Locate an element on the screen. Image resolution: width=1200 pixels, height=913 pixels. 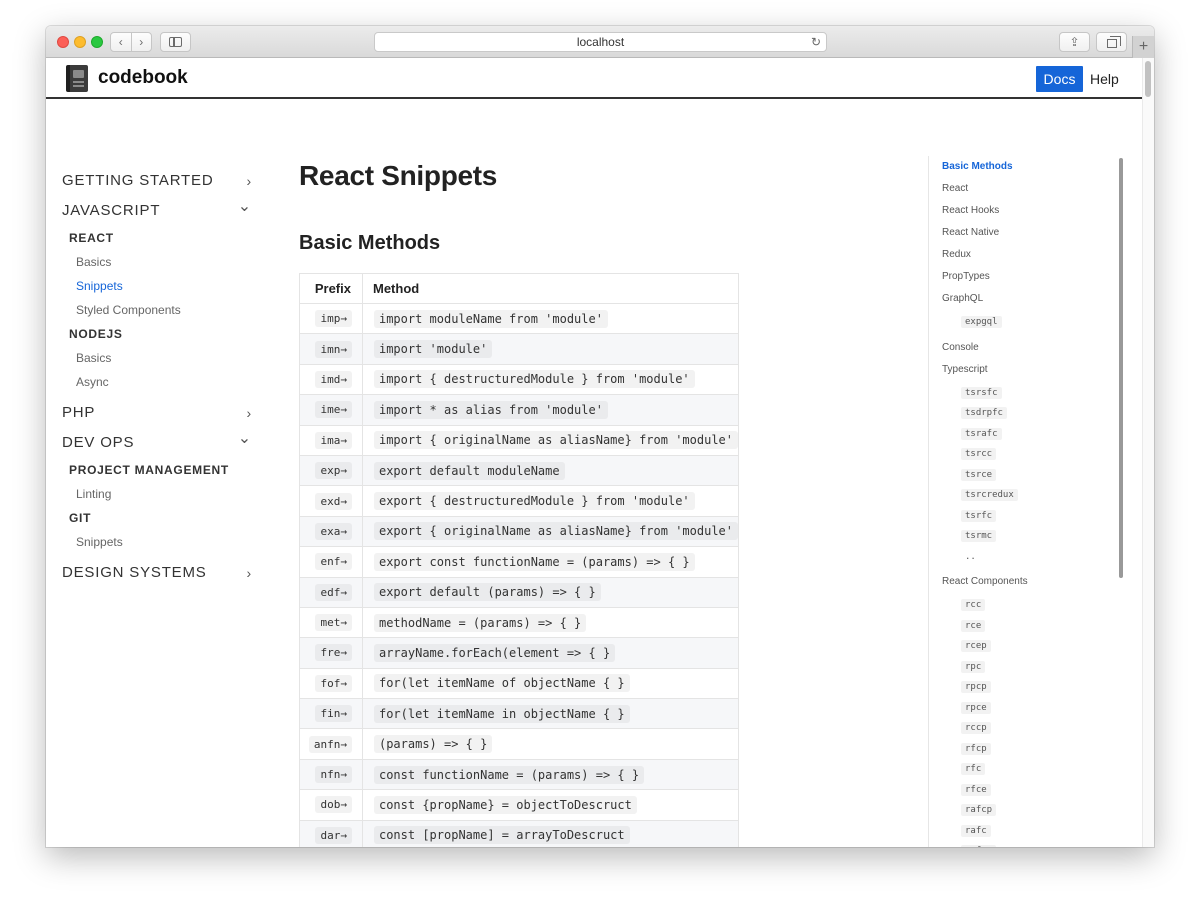
snippet-prefix: fre→ is located at coordinates (331, 653).